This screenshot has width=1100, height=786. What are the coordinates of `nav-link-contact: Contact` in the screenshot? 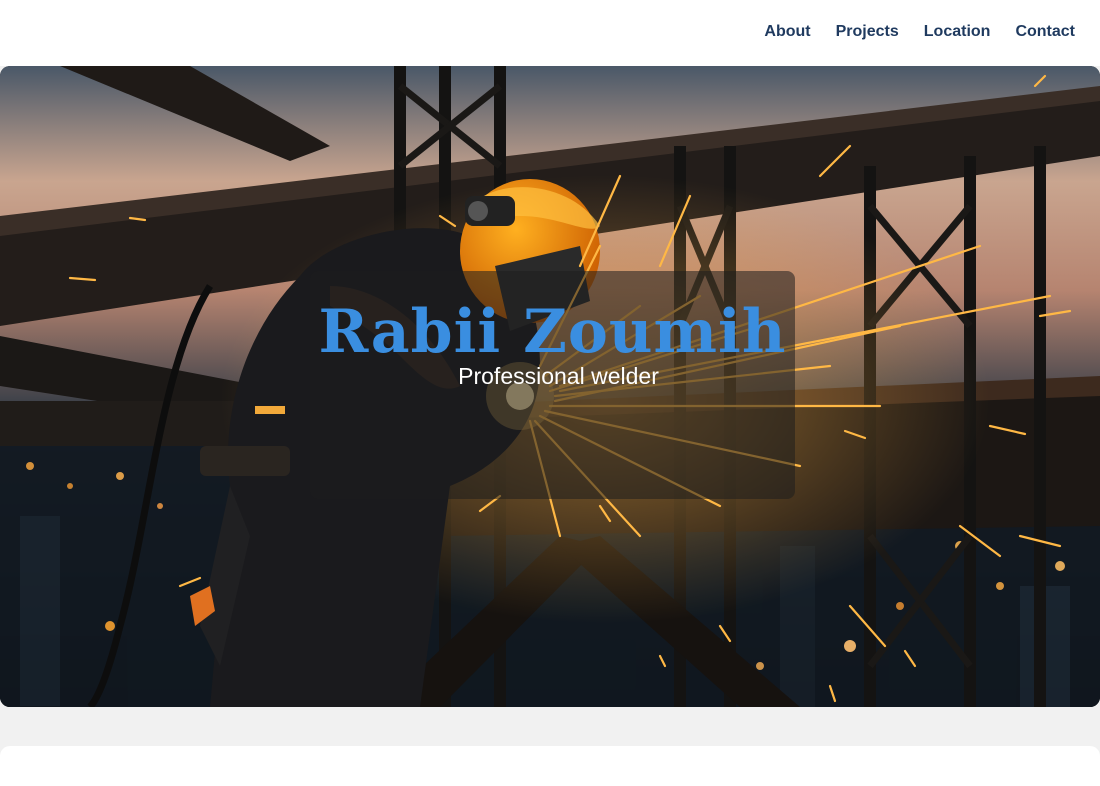 It's located at (1045, 32).